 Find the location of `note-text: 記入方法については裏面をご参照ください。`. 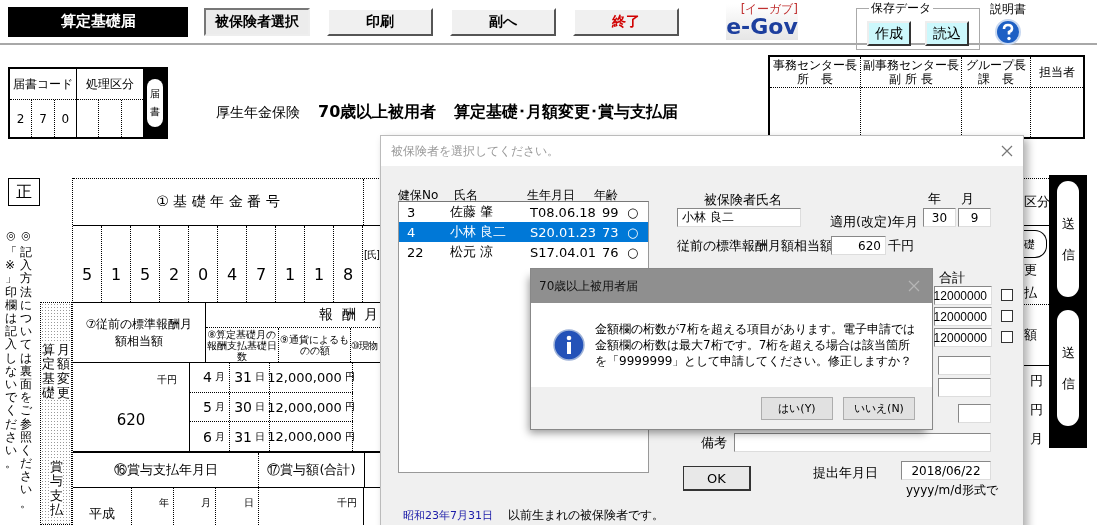

note-text: 記入方法については裏面をご参照ください。 is located at coordinates (26, 378).